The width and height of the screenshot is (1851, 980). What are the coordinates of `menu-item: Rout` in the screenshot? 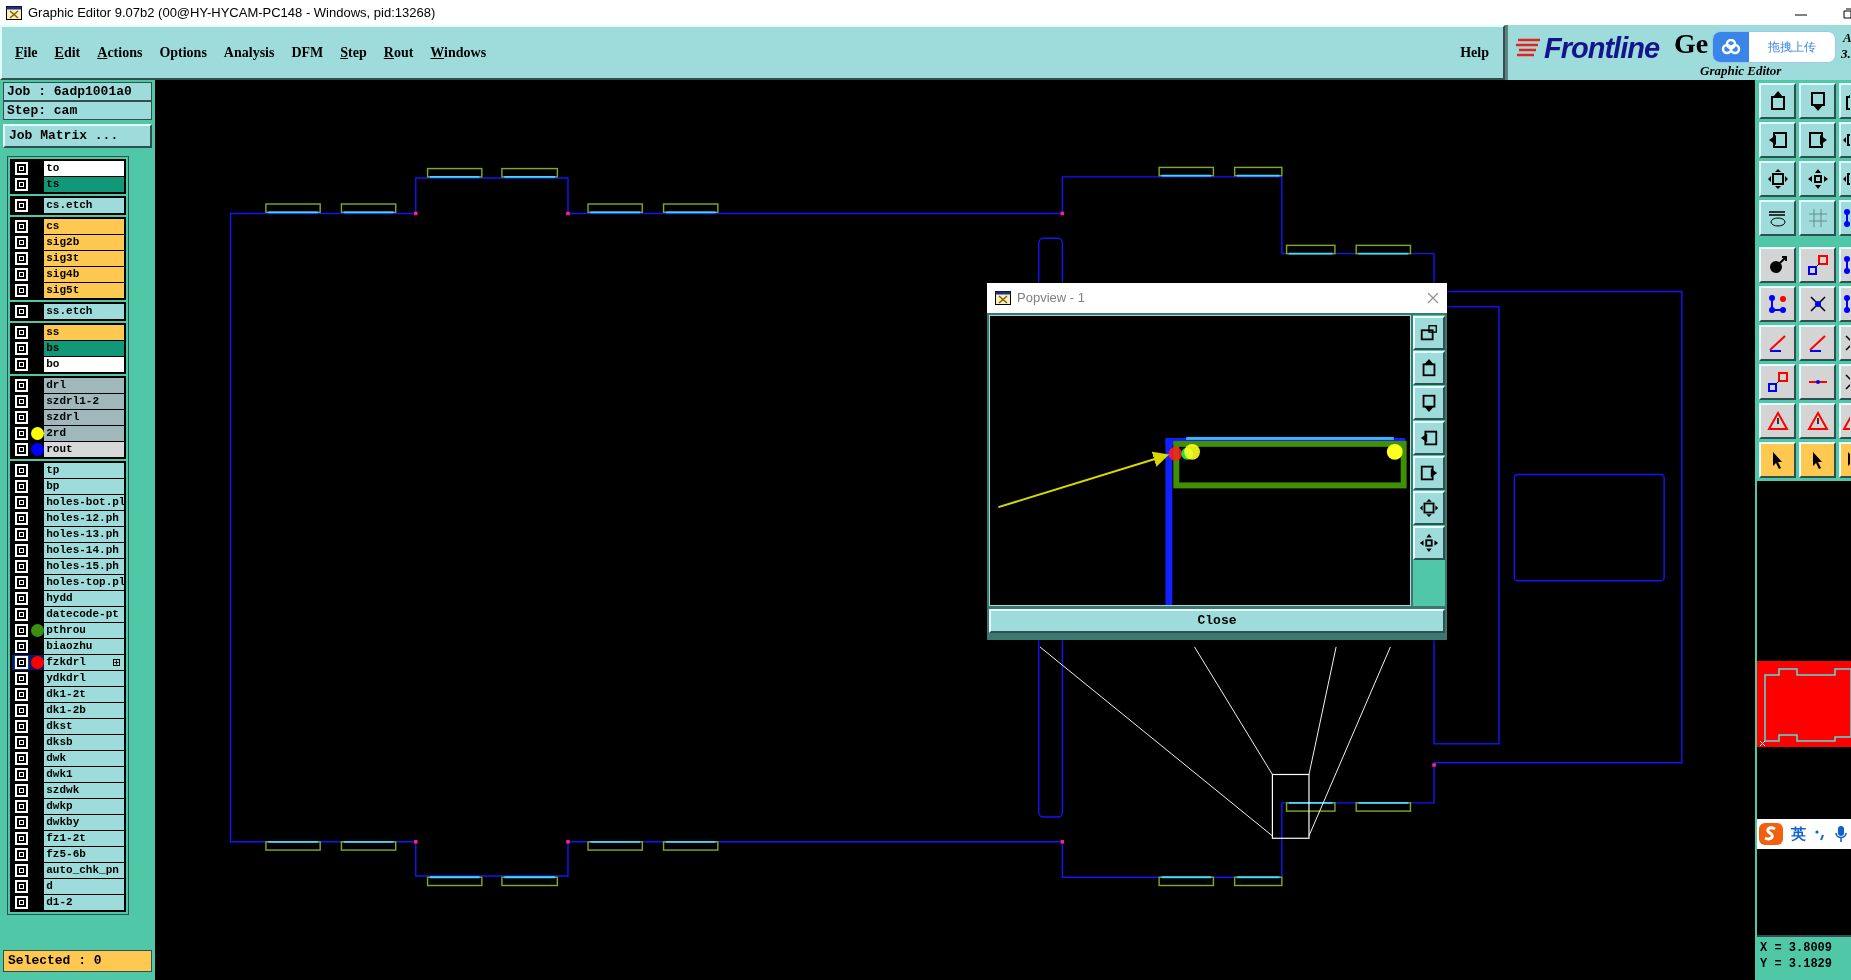 It's located at (398, 52).